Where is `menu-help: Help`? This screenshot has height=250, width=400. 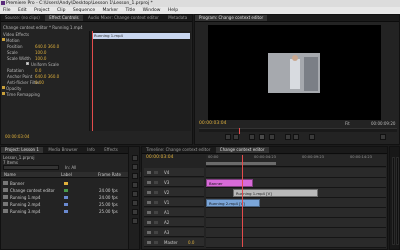
menu-help: Help is located at coordinates (173, 10).